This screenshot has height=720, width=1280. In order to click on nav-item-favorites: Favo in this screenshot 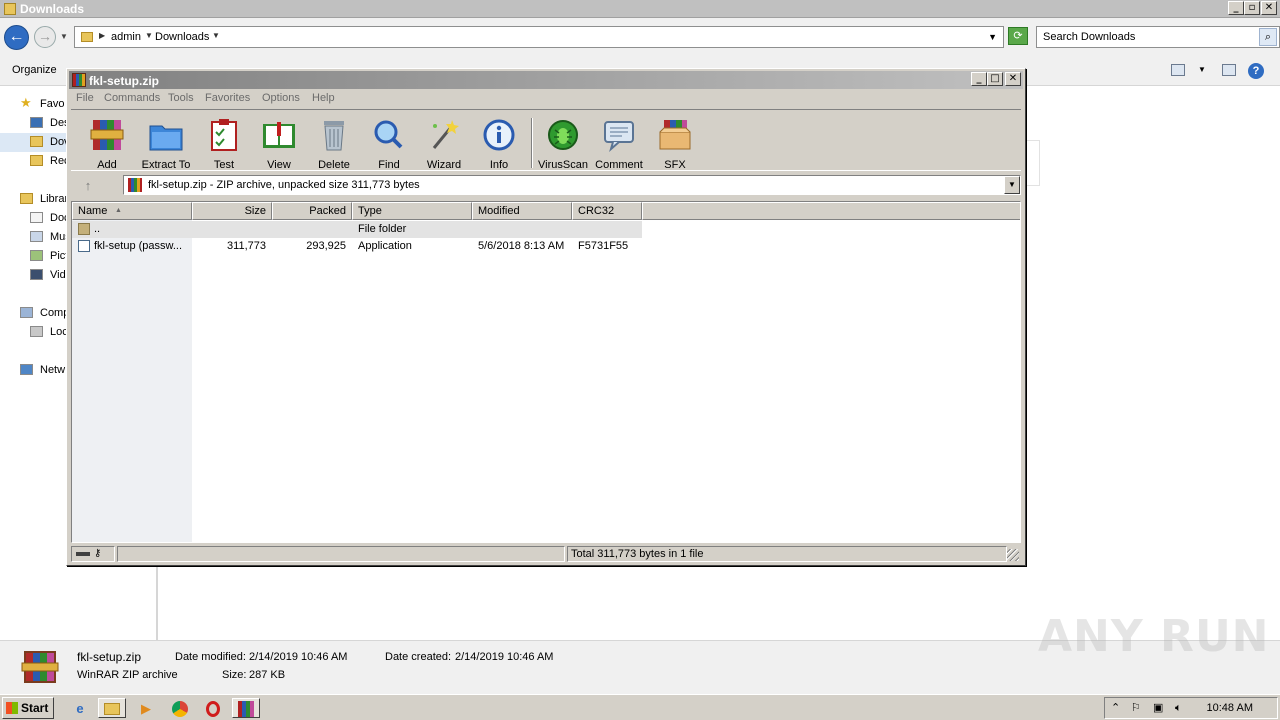, I will do `click(52, 104)`.